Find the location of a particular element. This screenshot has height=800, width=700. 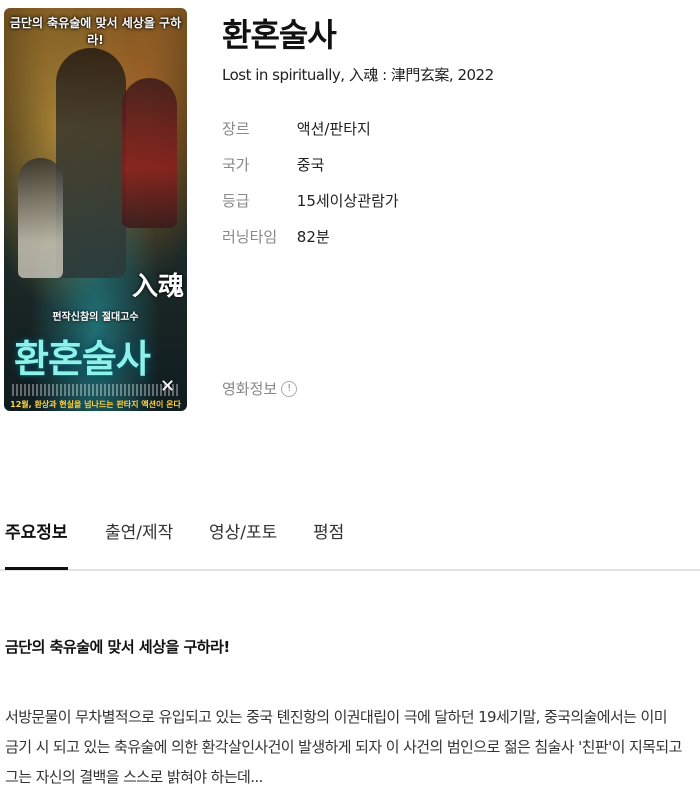

info-rating-label: 등급 is located at coordinates (236, 201).